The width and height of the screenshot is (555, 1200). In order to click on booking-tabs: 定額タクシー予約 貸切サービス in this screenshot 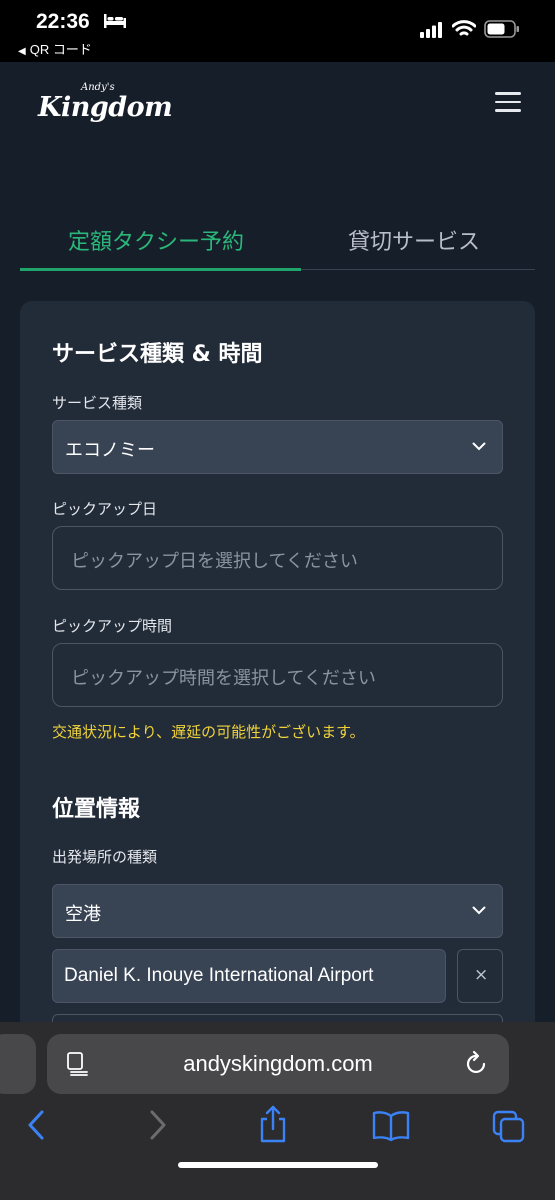, I will do `click(277, 241)`.